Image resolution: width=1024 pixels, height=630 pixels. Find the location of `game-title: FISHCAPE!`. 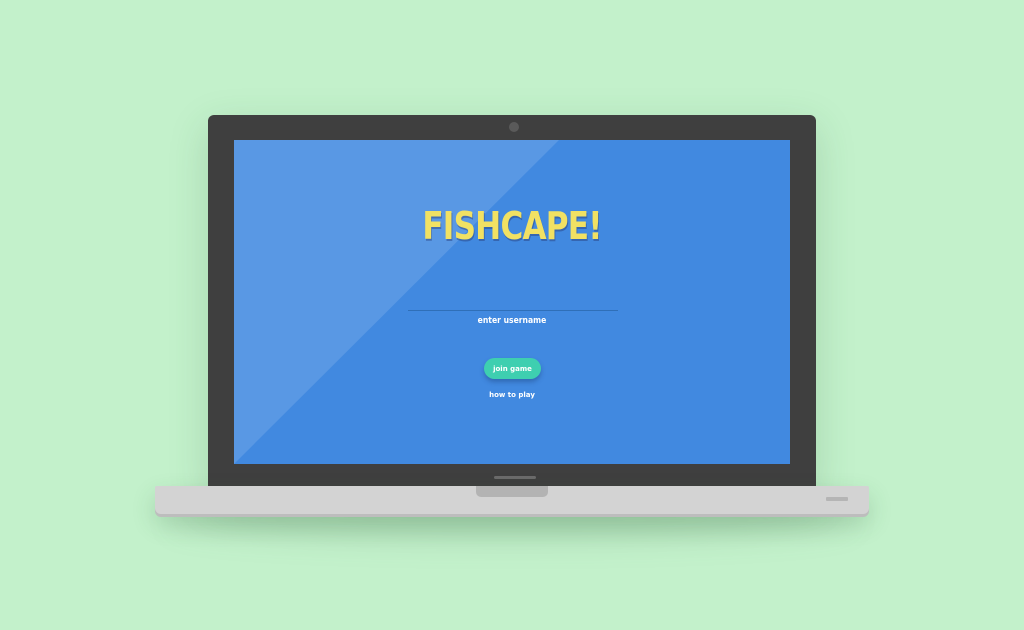

game-title: FISHCAPE! is located at coordinates (512, 226).